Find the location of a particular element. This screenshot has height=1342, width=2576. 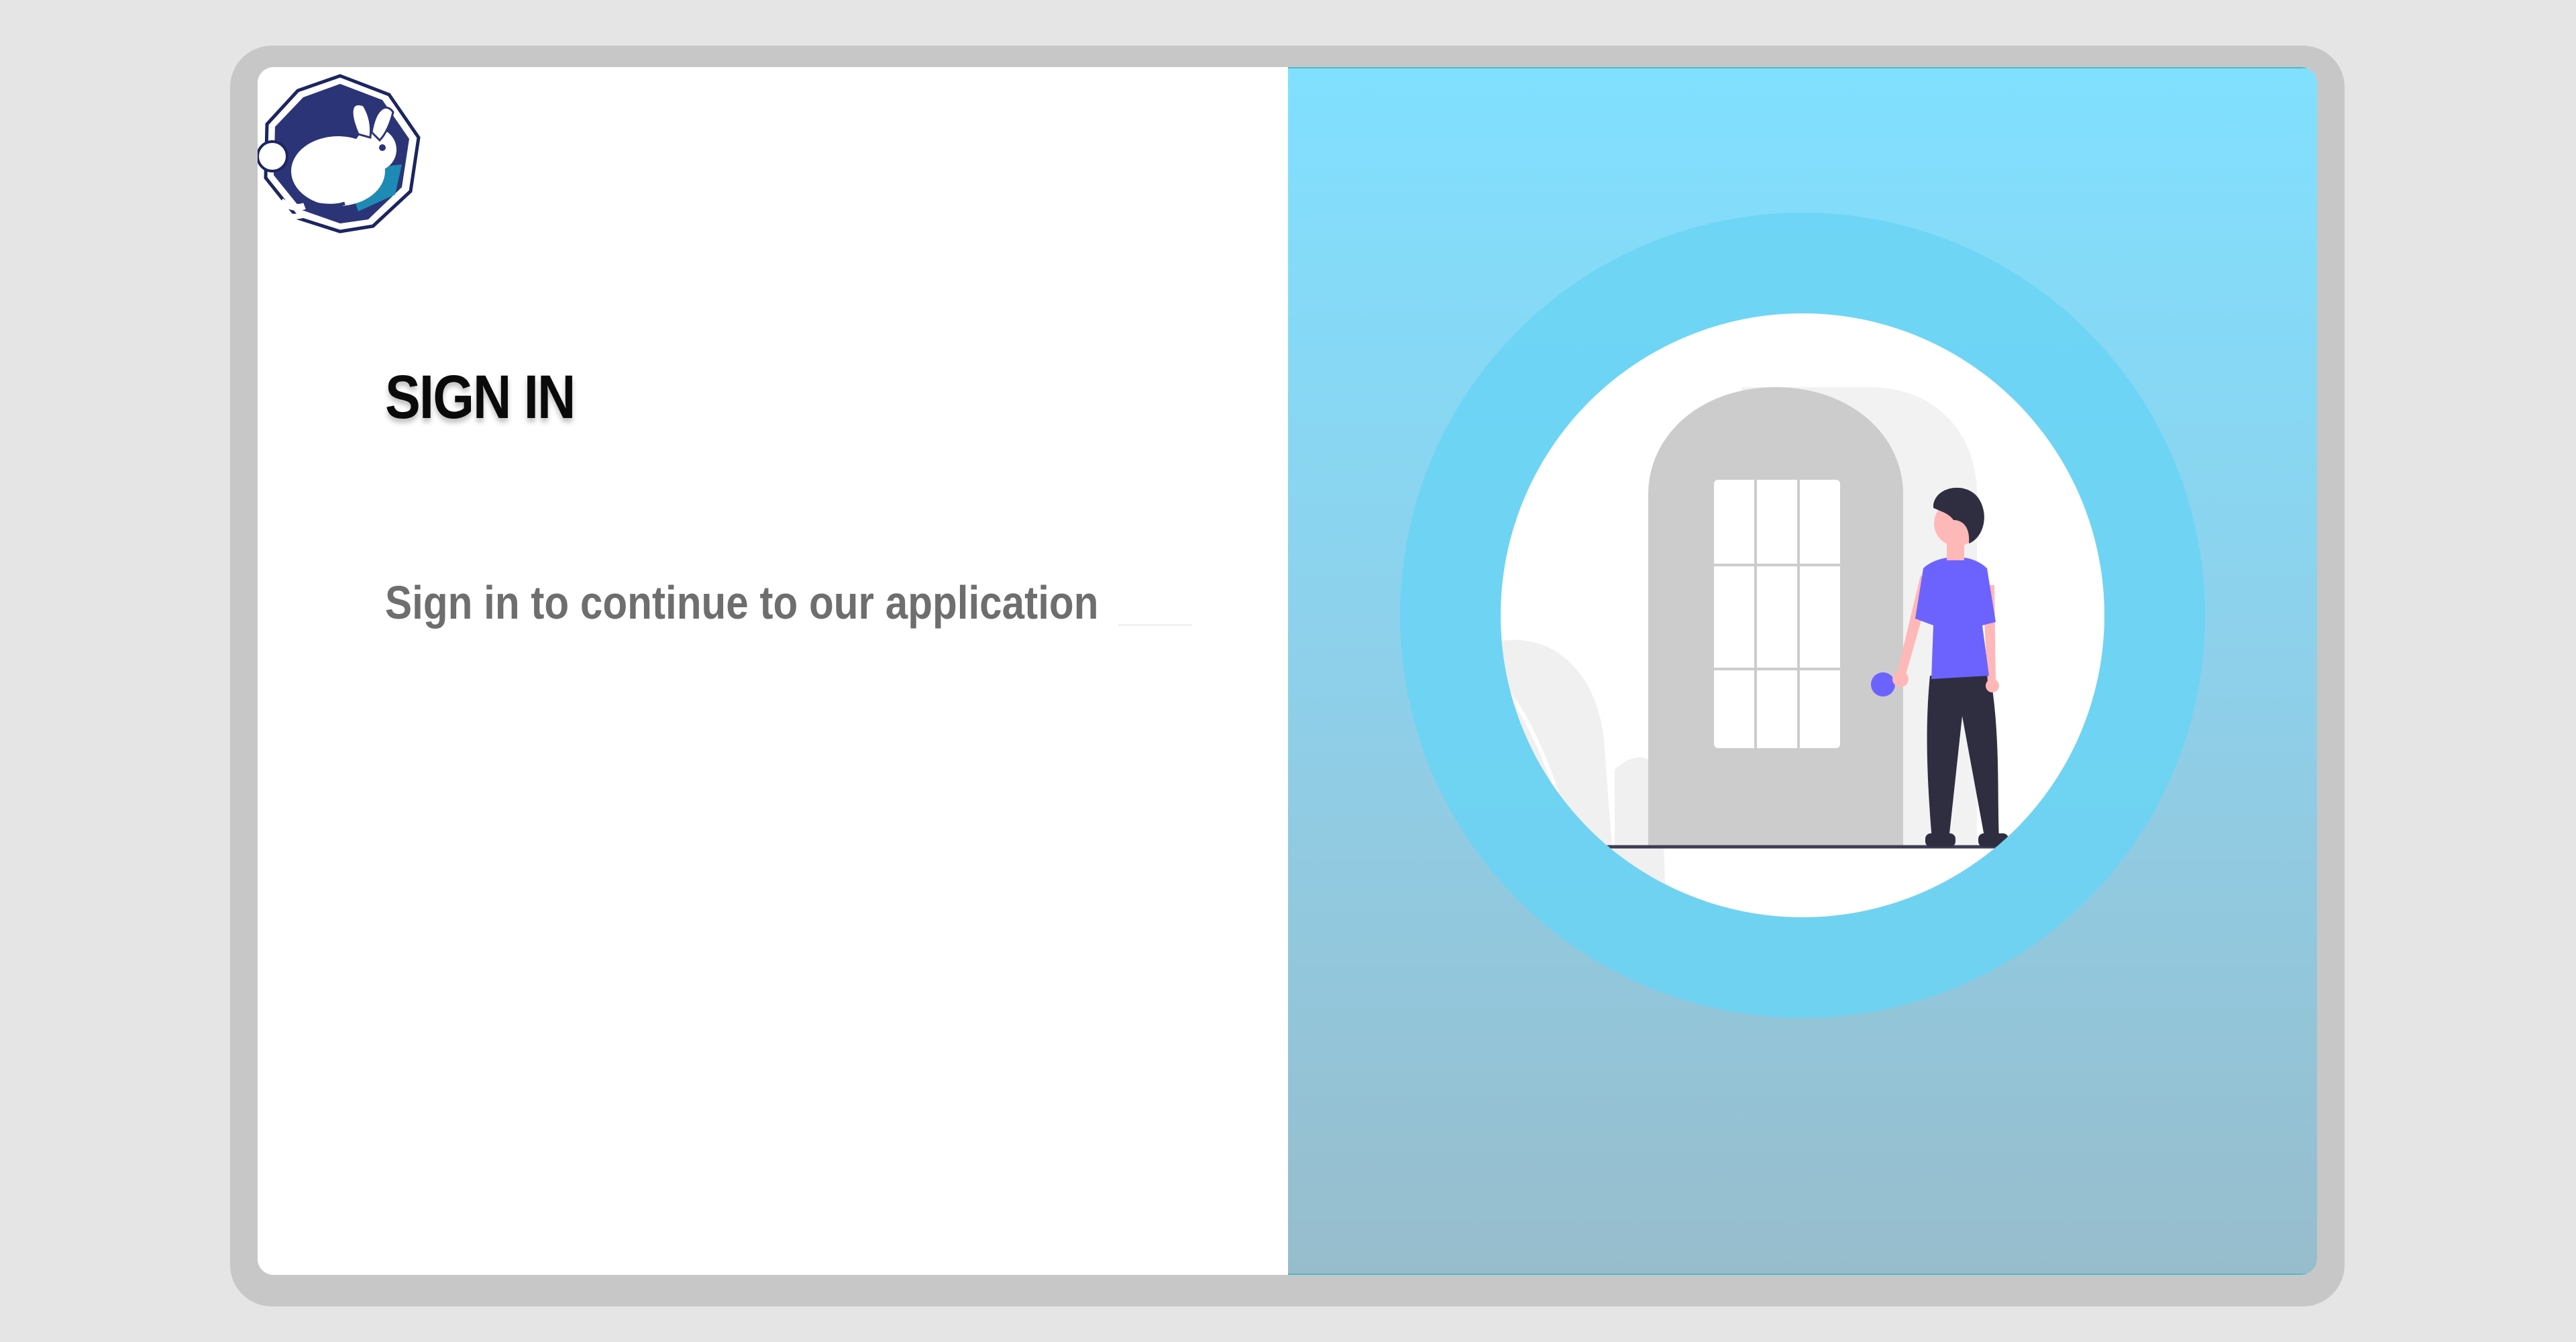

rabbit-logo-icon is located at coordinates (340, 153).